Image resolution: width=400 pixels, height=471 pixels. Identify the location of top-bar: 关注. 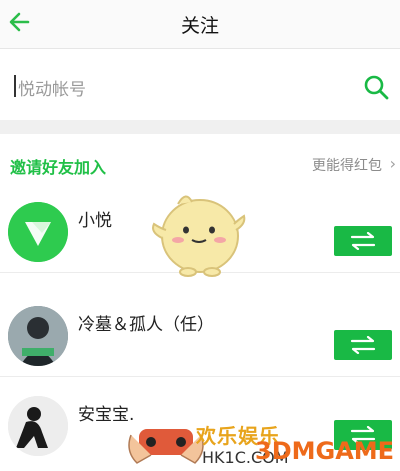
(200, 24).